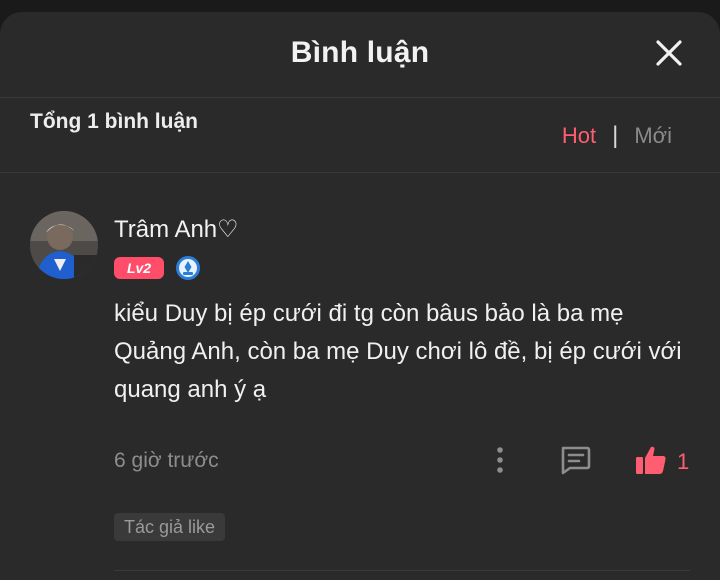  I want to click on more-vertical-icon, so click(500, 460).